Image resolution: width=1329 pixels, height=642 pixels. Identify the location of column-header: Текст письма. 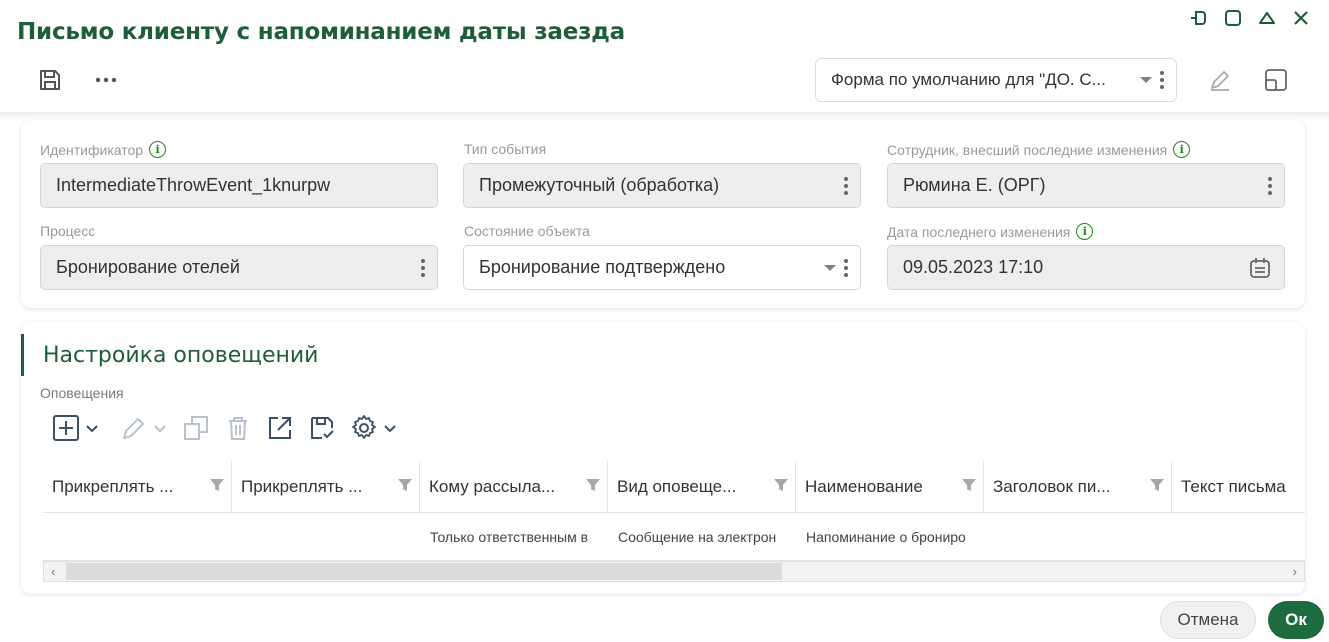
(1238, 486).